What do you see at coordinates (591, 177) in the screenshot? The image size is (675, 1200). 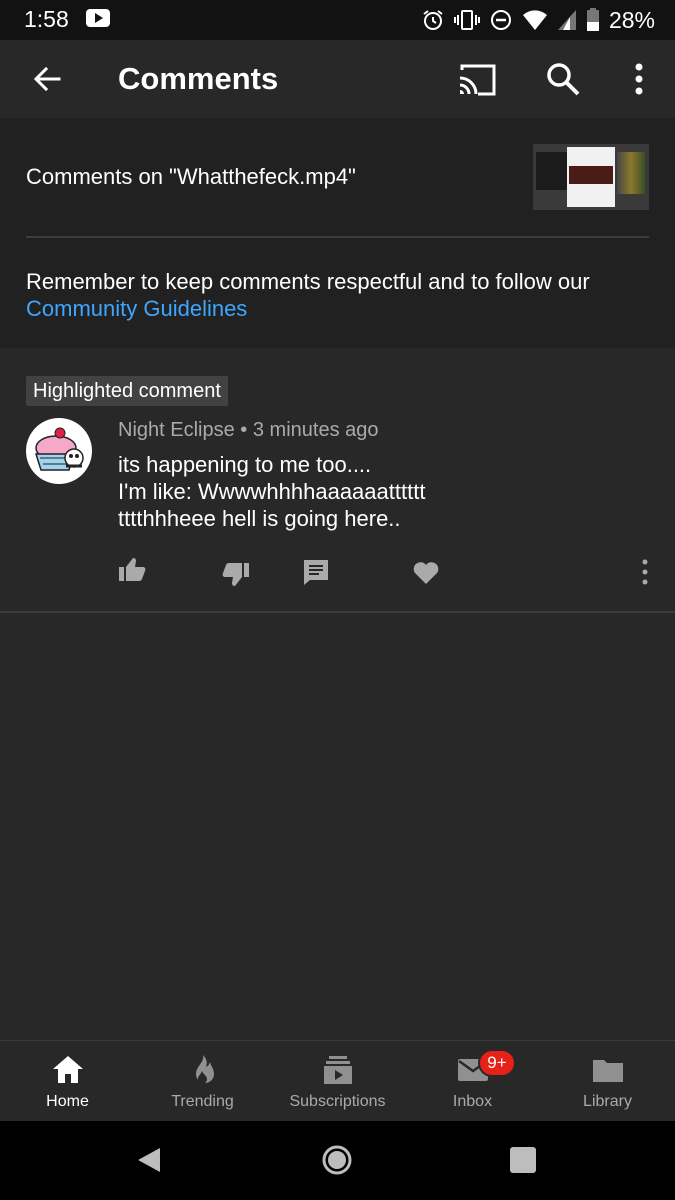 I see `video-thumbnail` at bounding box center [591, 177].